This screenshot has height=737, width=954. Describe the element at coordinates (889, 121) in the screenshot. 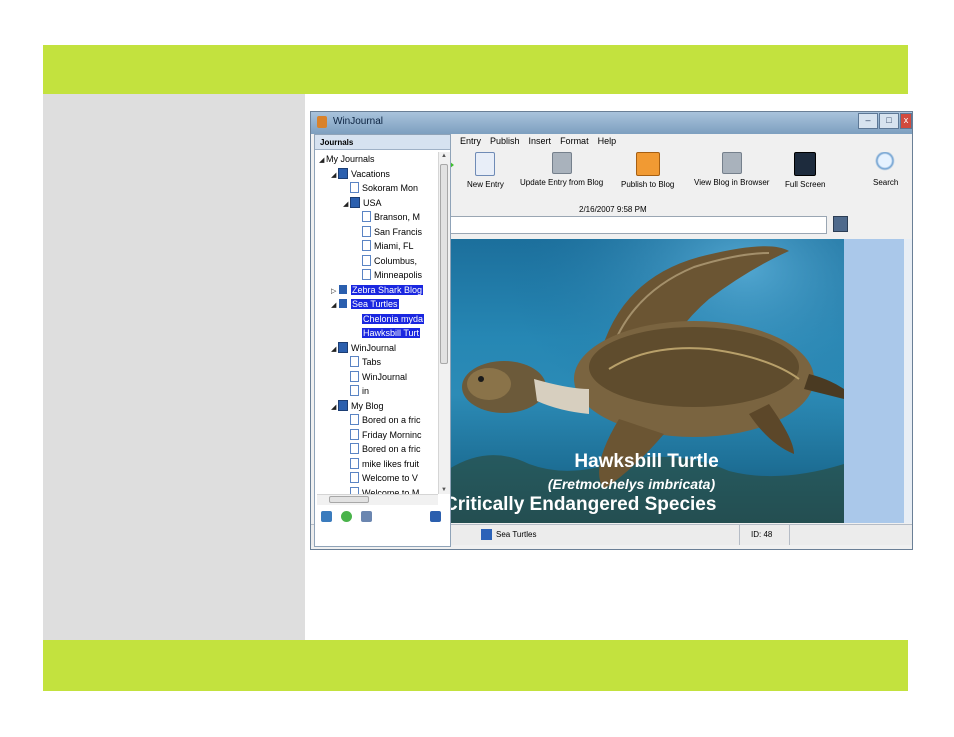

I see `maximize-button: □` at that location.